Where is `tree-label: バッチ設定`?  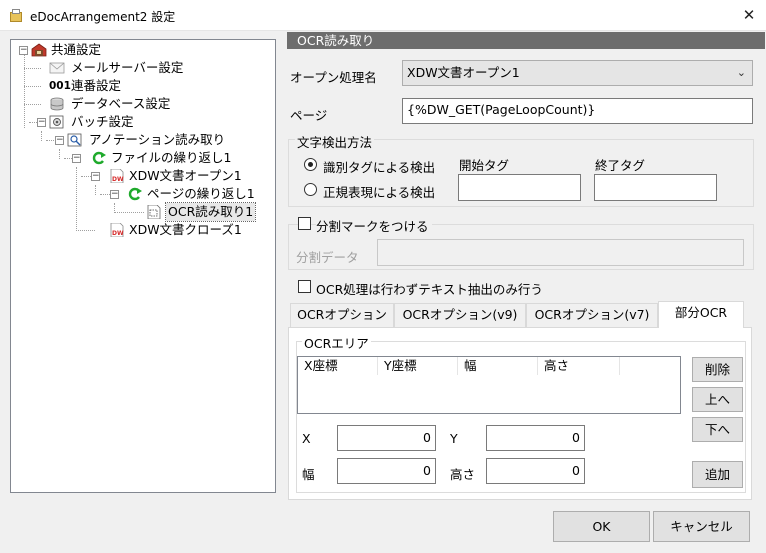
tree-label: バッチ設定 is located at coordinates (102, 121).